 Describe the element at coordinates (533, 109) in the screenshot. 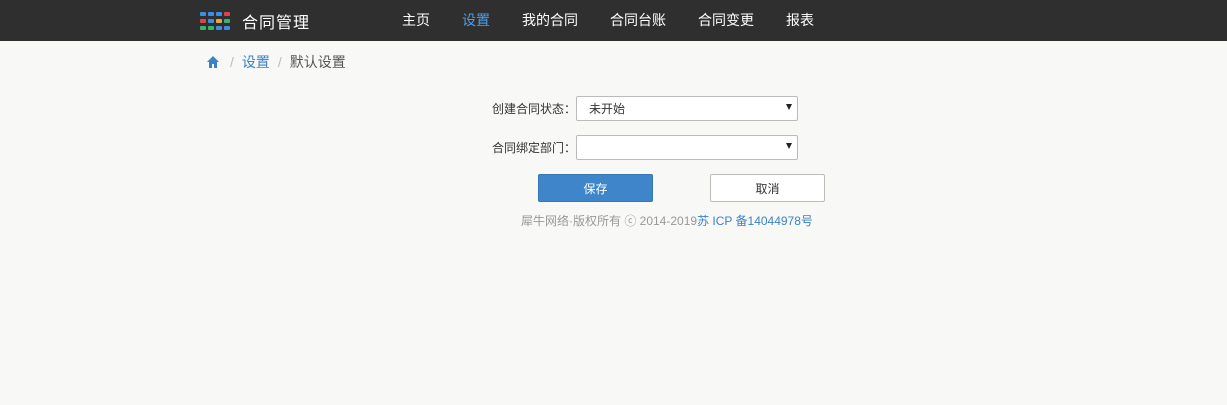

I see `status-label: 创建合同状态：` at that location.